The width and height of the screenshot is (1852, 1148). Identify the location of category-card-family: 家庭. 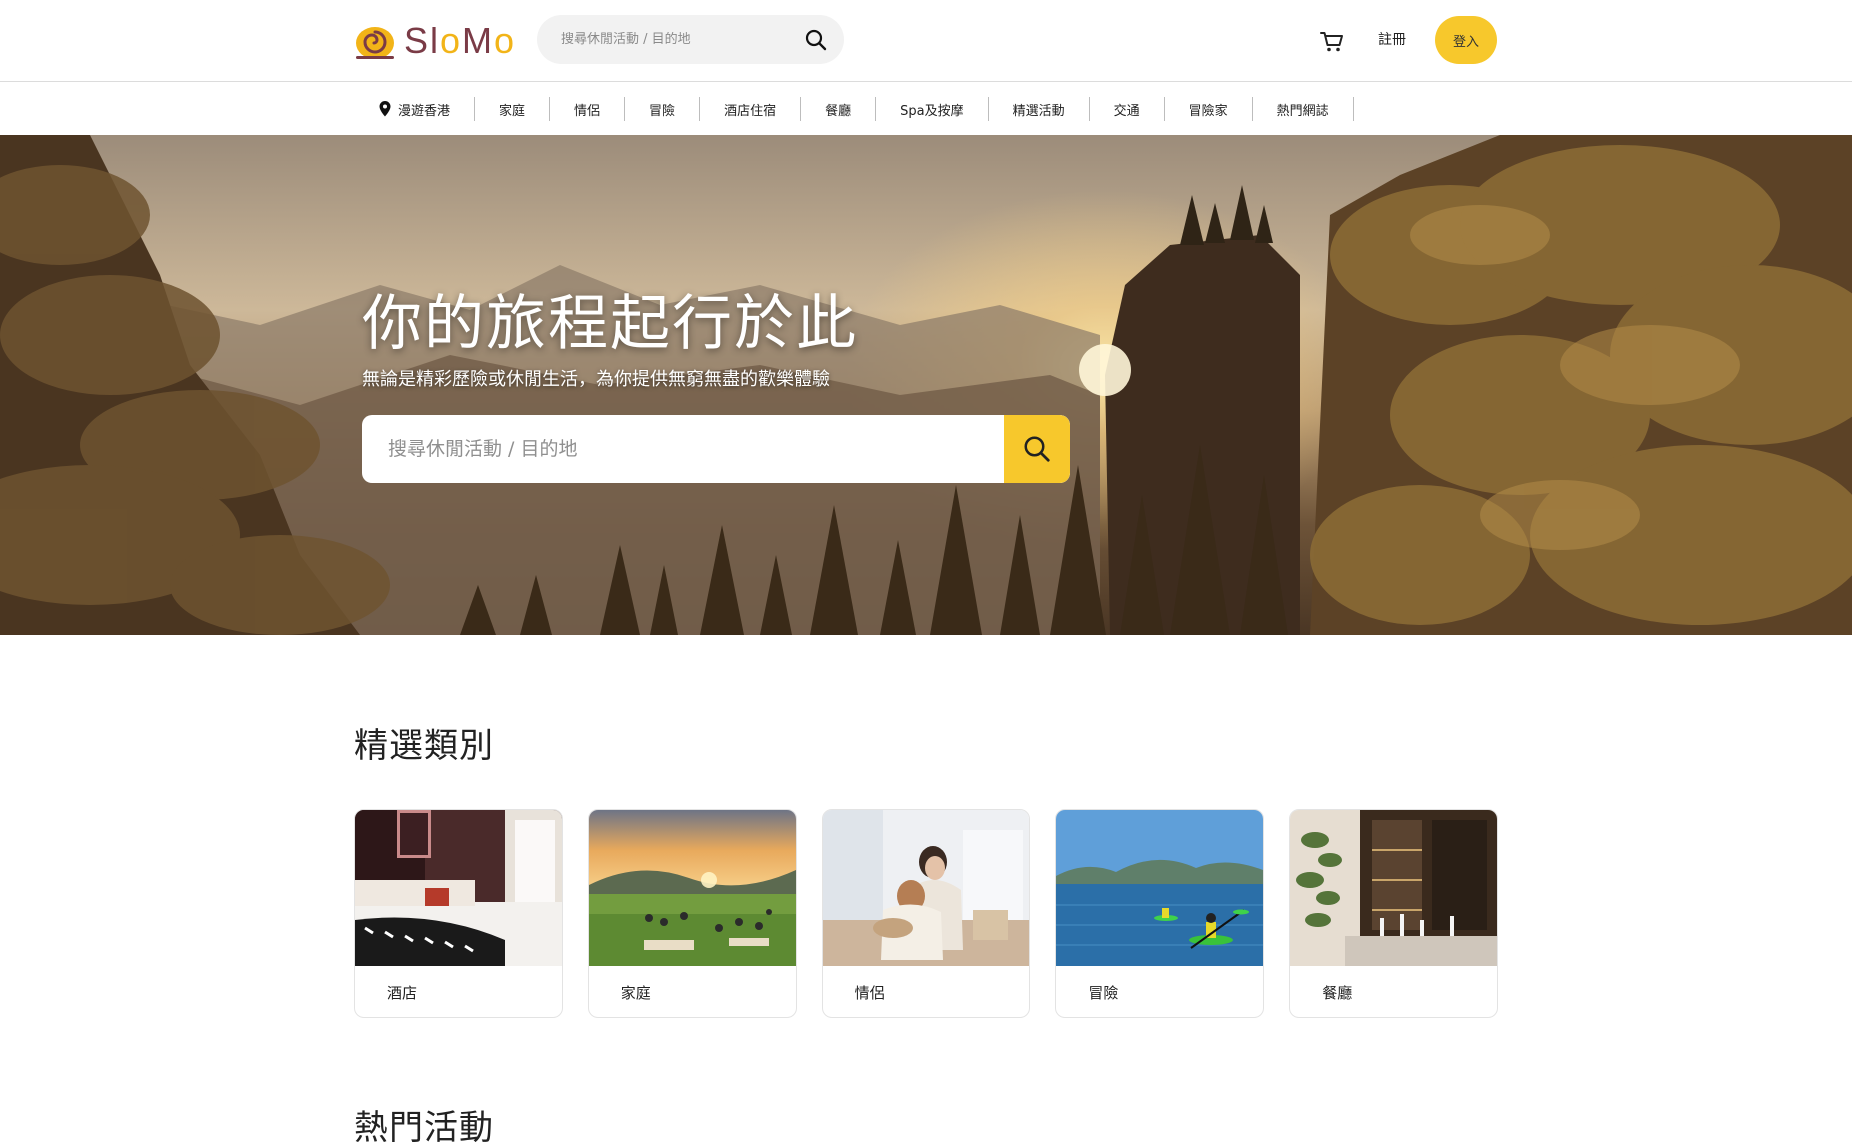
(692, 913).